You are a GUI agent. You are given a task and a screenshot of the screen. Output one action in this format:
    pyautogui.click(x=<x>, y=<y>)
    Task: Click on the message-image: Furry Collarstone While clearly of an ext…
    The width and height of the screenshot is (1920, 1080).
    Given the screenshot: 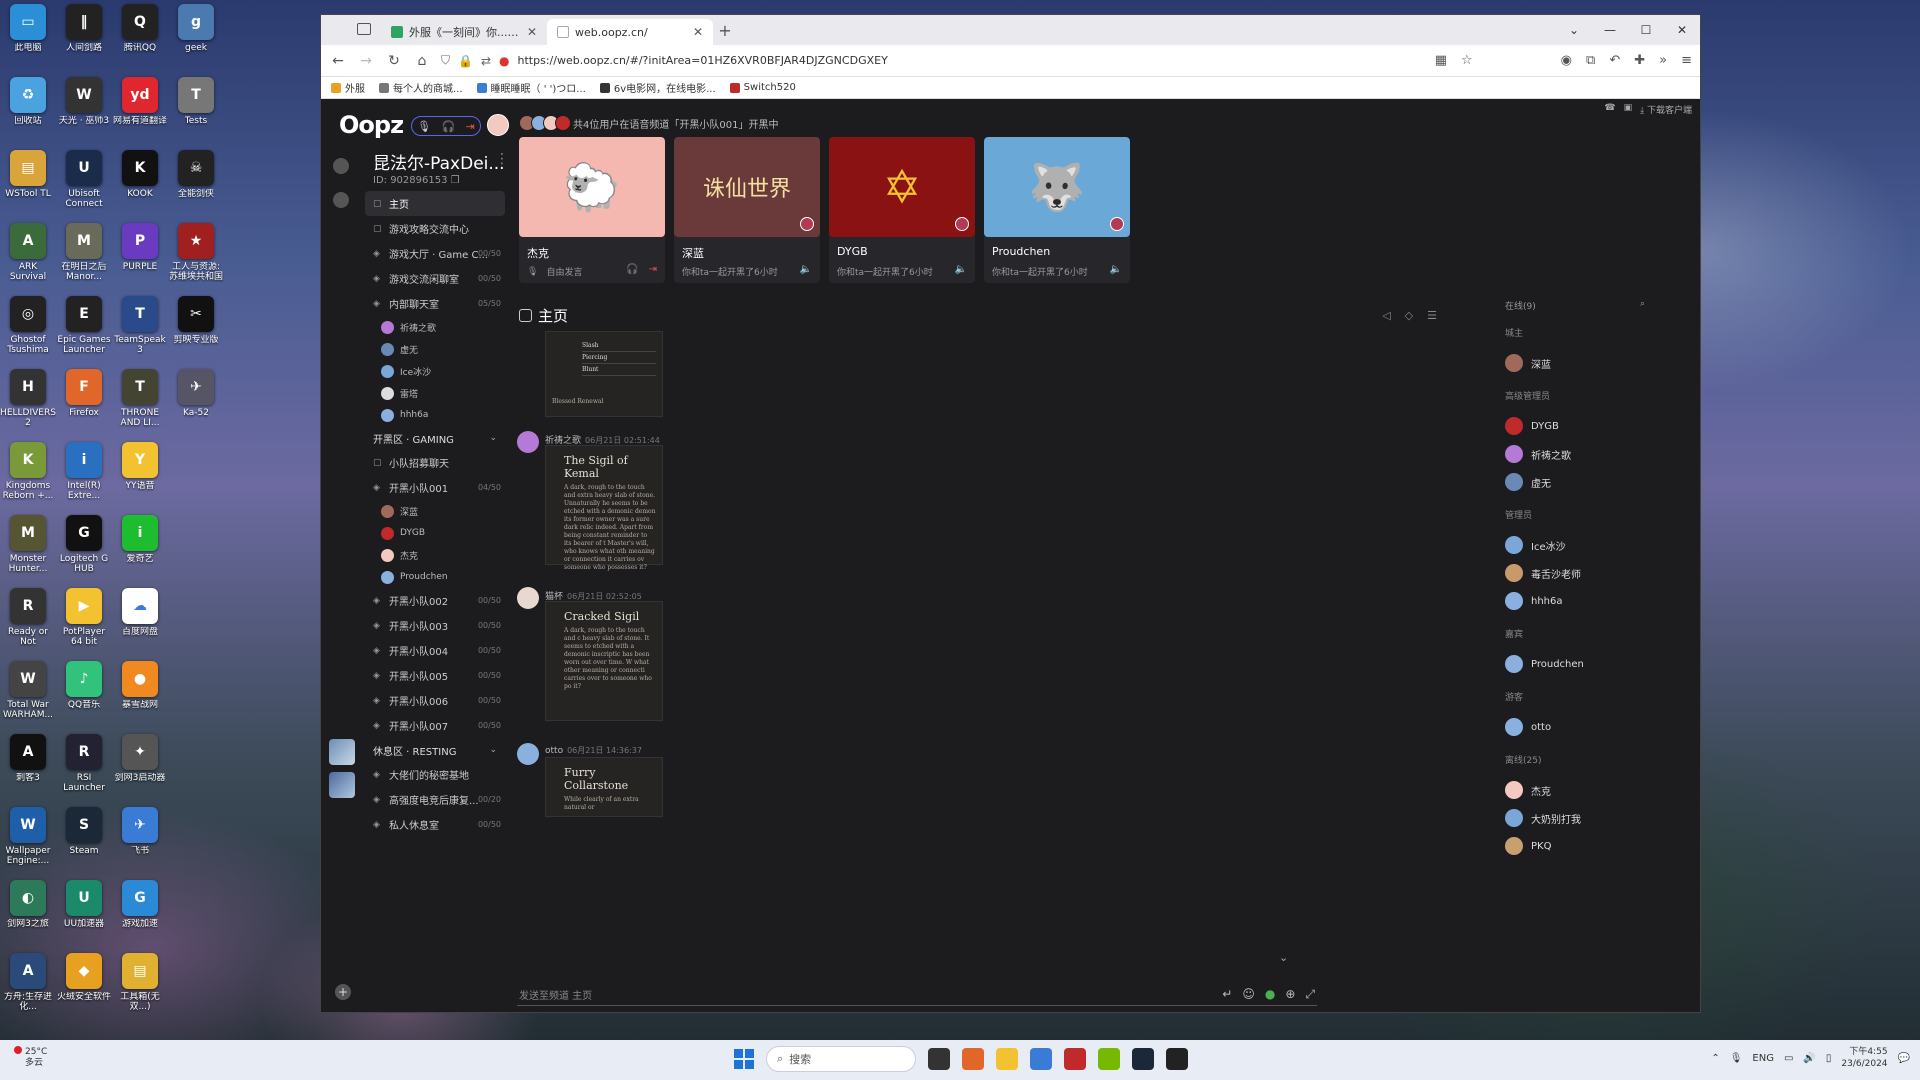 What is the action you would take?
    pyautogui.click(x=604, y=787)
    